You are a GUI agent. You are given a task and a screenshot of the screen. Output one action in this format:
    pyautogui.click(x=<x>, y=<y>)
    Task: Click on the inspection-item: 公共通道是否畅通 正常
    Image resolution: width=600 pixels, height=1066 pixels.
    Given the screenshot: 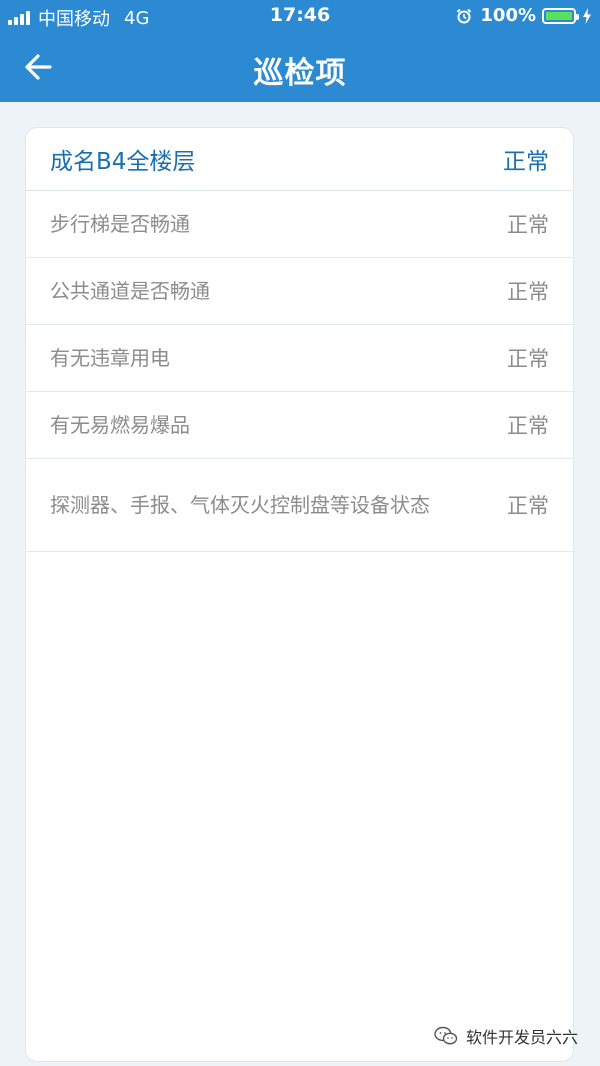 What is the action you would take?
    pyautogui.click(x=299, y=291)
    